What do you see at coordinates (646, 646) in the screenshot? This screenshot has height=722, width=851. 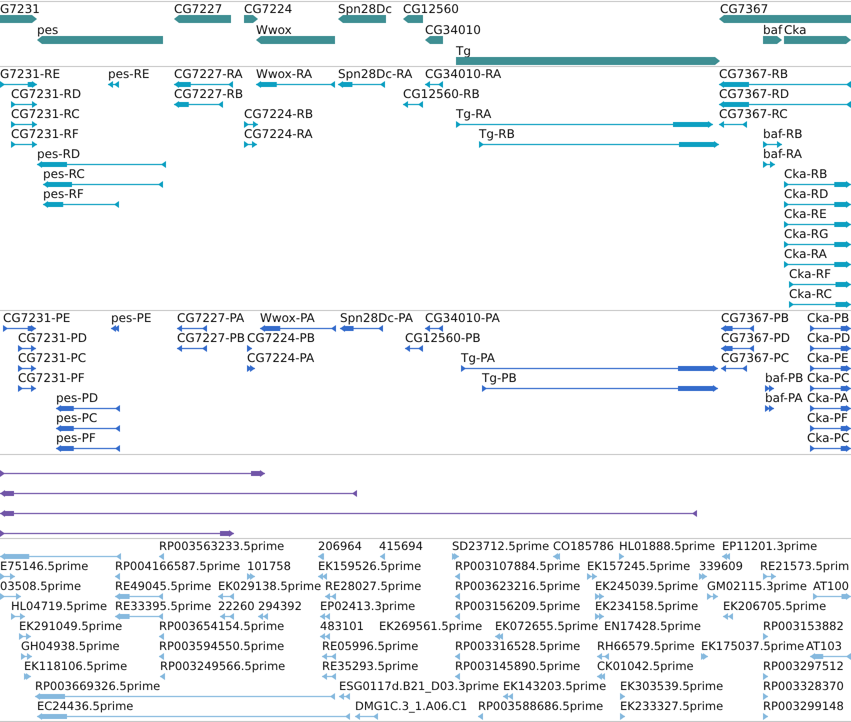 I see `est-label: RH66579.5prime` at bounding box center [646, 646].